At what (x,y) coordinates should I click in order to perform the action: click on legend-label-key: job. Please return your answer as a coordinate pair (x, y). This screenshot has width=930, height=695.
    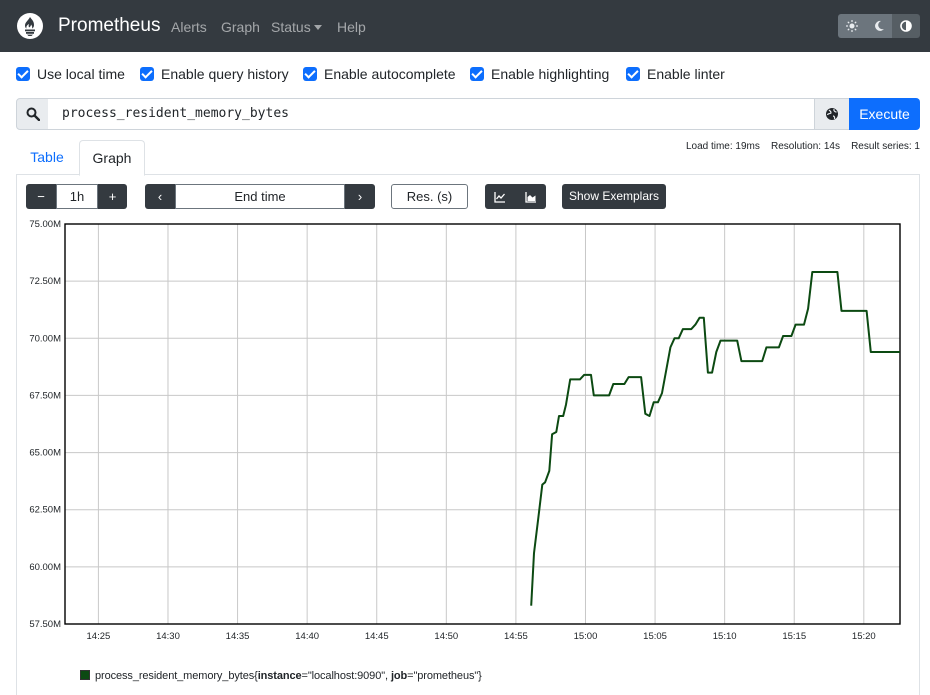
    Looking at the image, I should click on (399, 676).